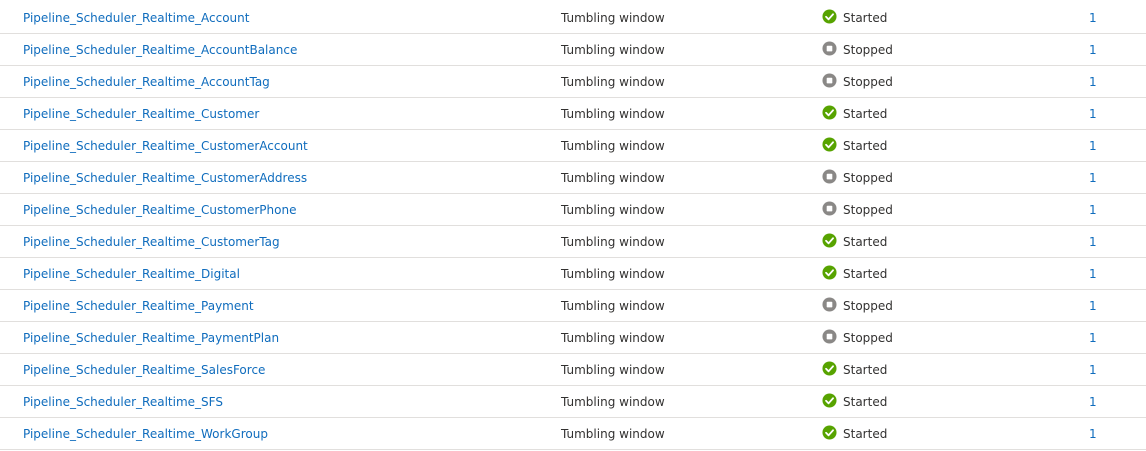 This screenshot has height=451, width=1146. What do you see at coordinates (136, 17) in the screenshot?
I see `trigger-name-link: Pipeline_Scheduler_Realtime_Account` at bounding box center [136, 17].